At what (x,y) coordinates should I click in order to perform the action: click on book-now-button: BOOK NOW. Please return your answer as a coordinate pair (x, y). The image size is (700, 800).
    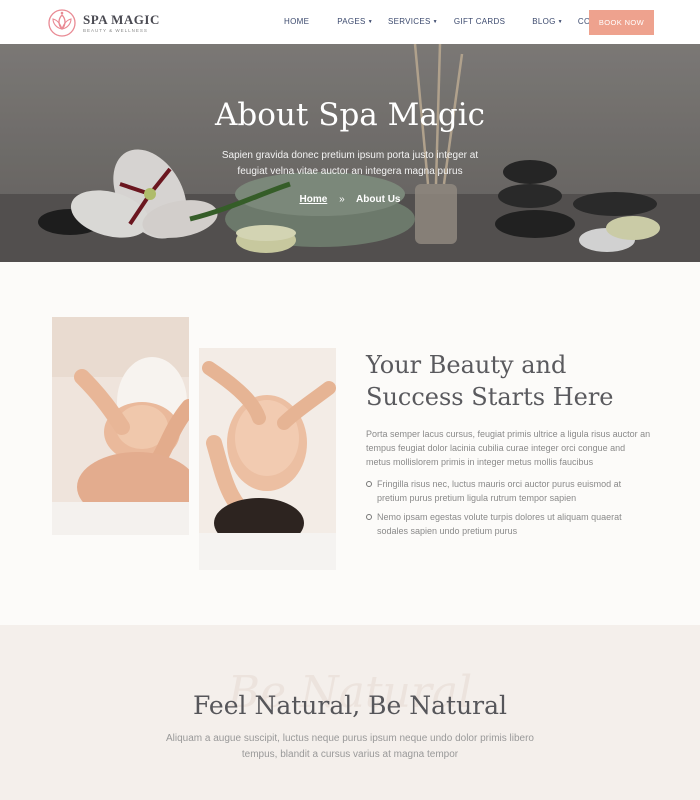
    Looking at the image, I should click on (621, 22).